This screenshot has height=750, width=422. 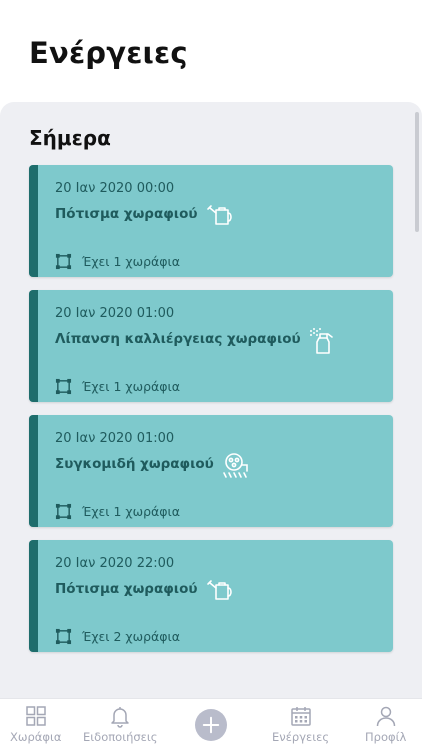 What do you see at coordinates (115, 188) in the screenshot?
I see `action-date: 20 Ιαν 2020 00:00` at bounding box center [115, 188].